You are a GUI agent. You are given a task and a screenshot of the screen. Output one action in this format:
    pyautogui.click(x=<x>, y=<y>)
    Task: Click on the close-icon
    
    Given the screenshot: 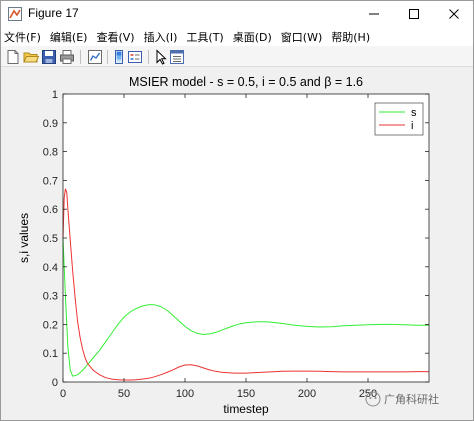 What is the action you would take?
    pyautogui.click(x=454, y=14)
    